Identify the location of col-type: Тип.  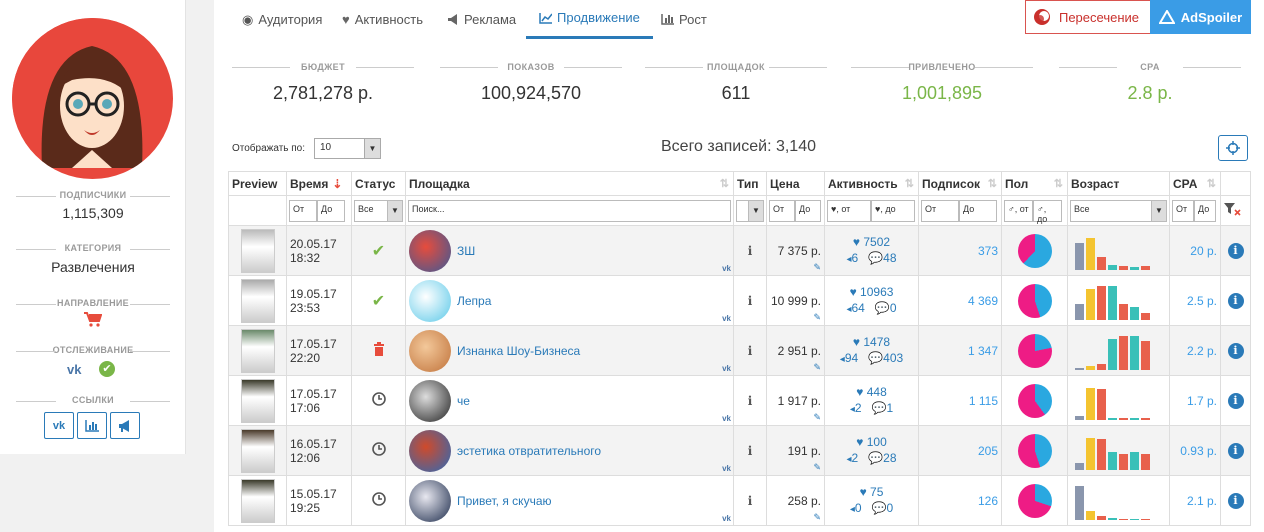
(750, 183).